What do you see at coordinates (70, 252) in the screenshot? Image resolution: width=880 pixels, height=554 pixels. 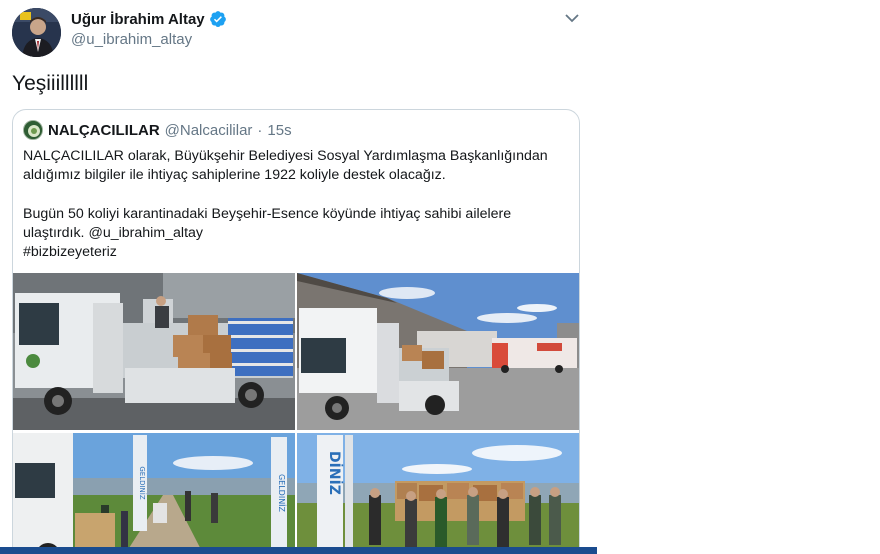 I see `hashtag-line: #bizbizeyeteriz` at bounding box center [70, 252].